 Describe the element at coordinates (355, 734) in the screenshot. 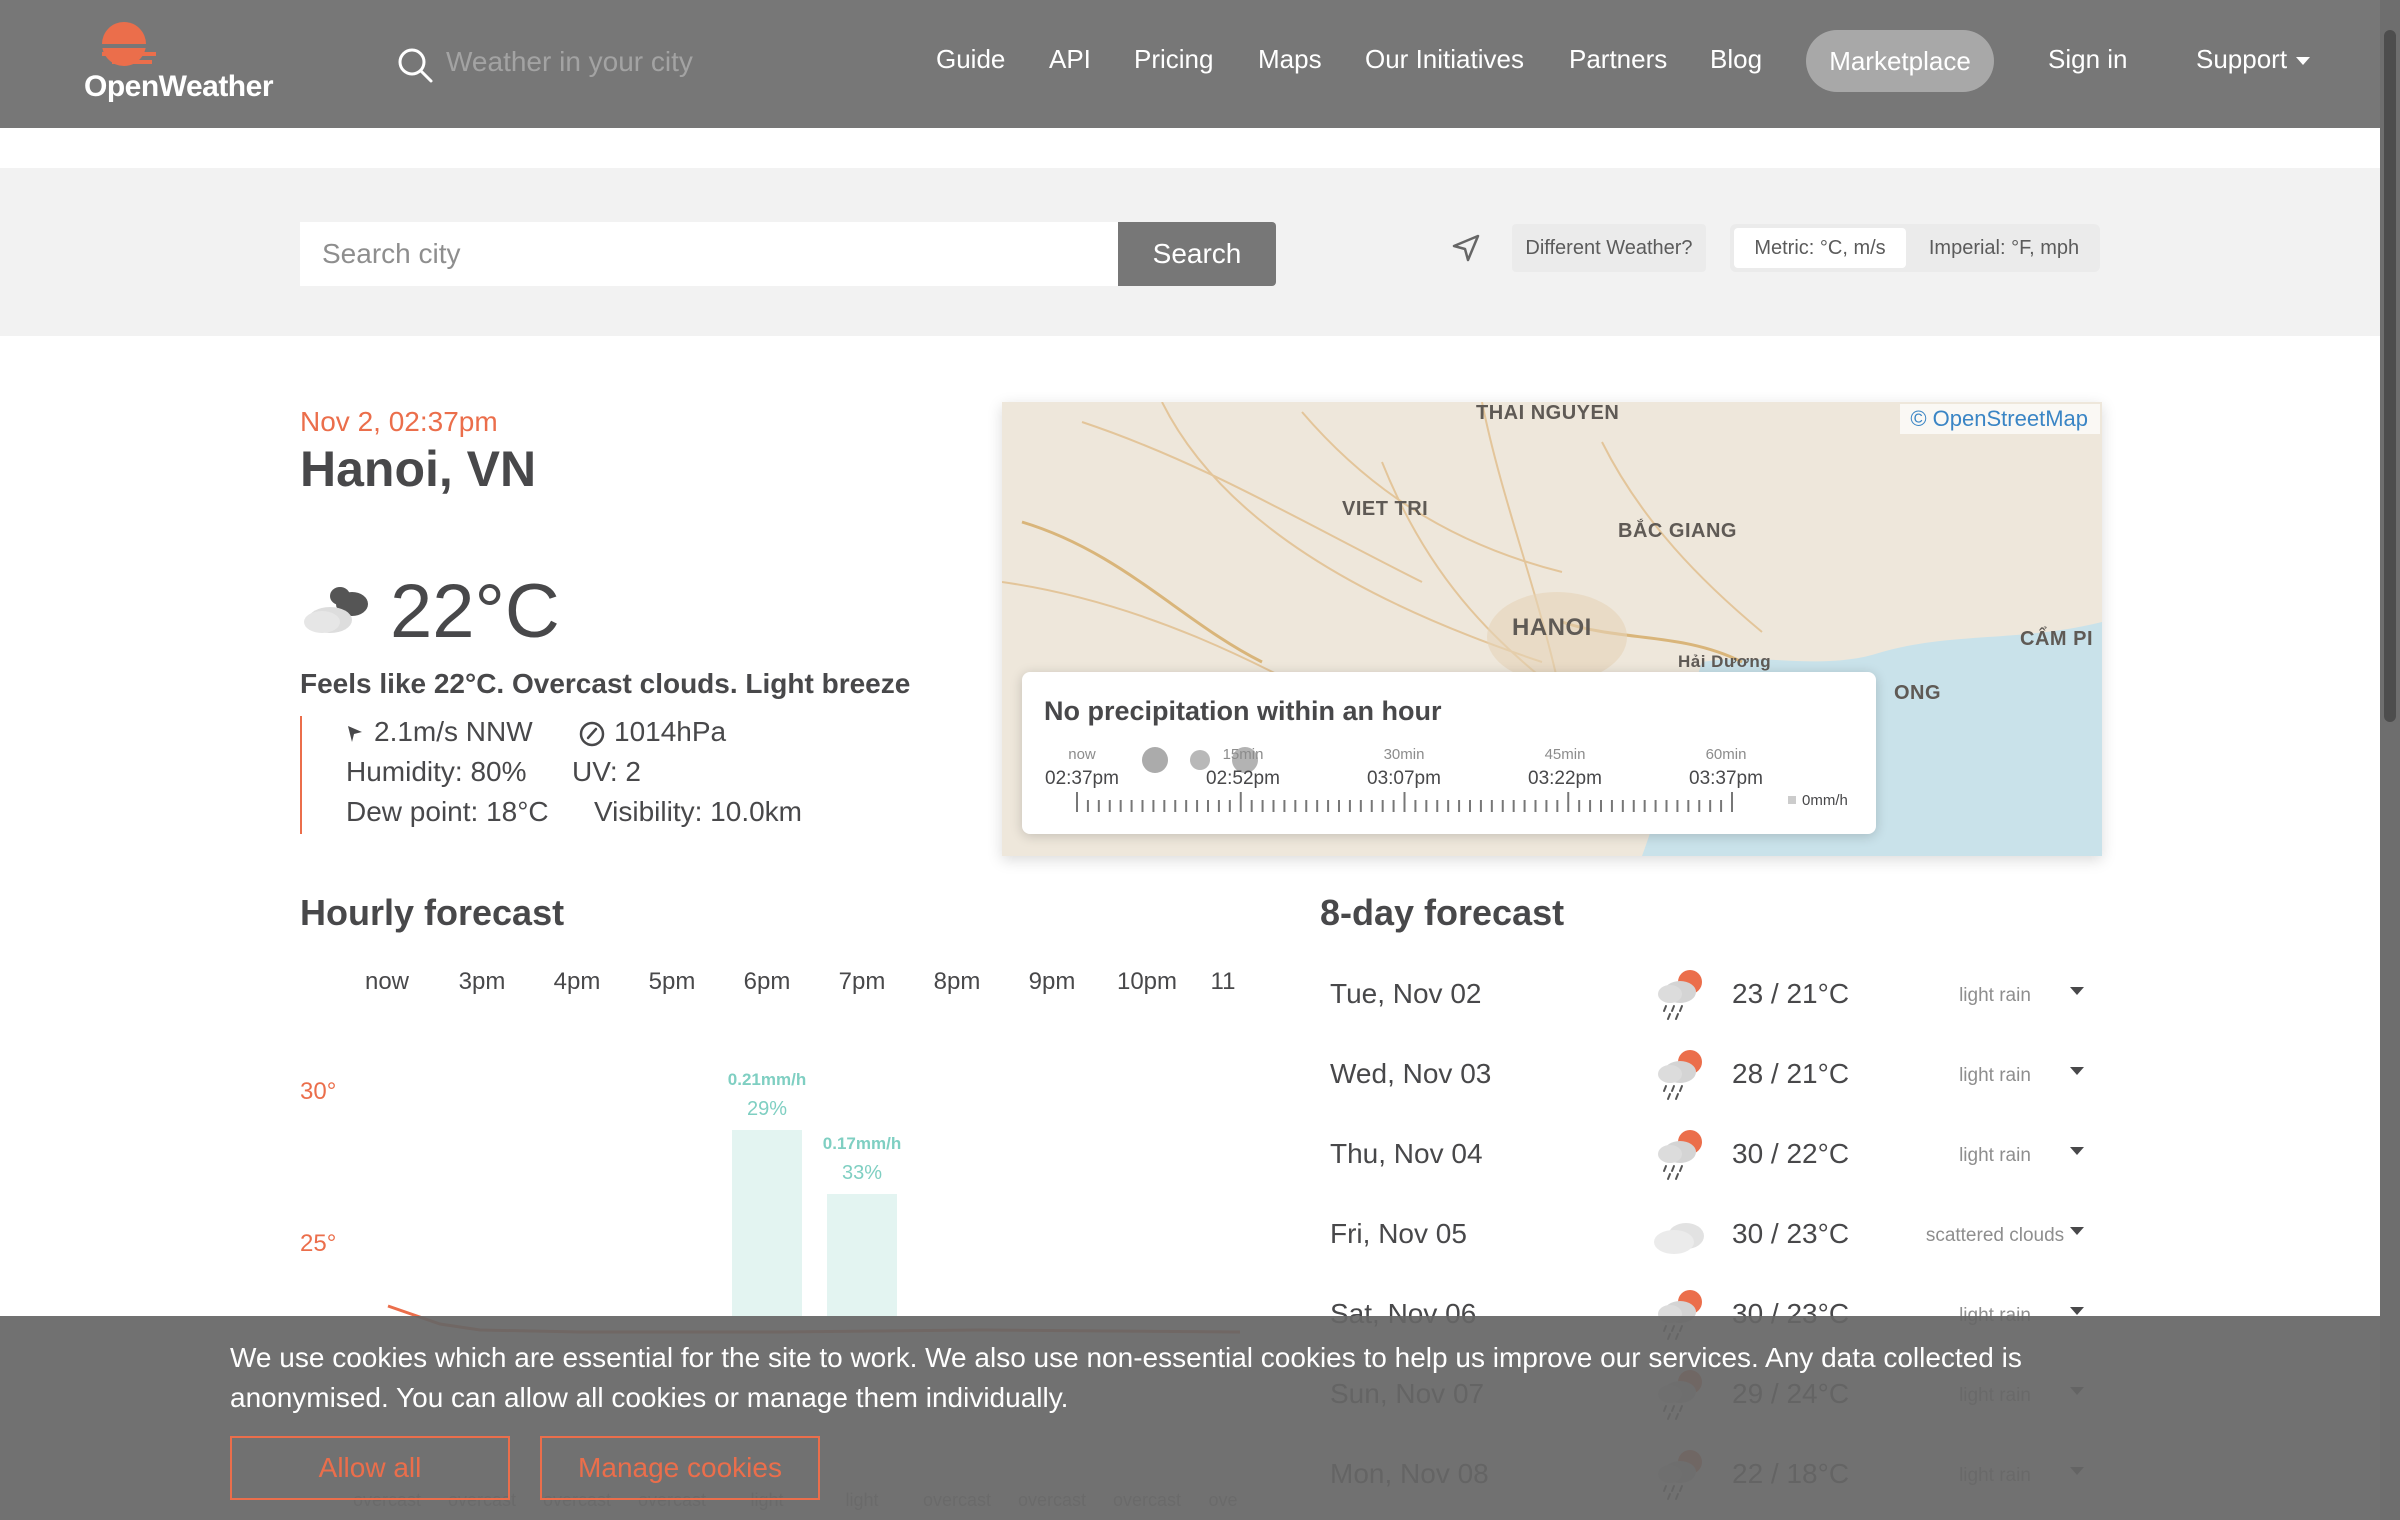

I see `wind-direction-icon` at that location.